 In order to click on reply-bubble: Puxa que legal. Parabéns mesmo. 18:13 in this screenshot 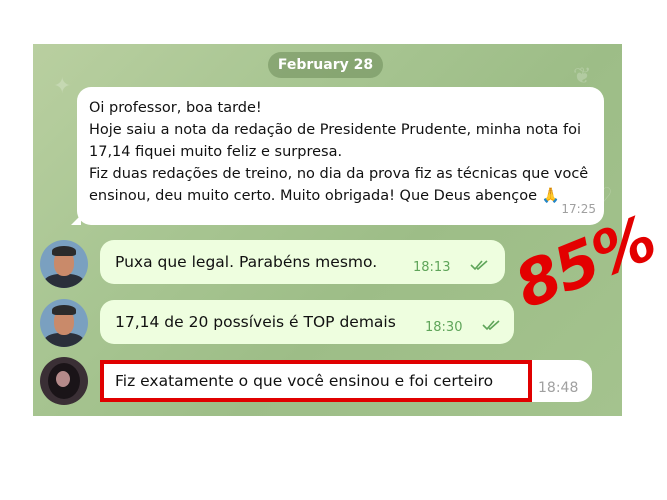, I will do `click(302, 262)`.